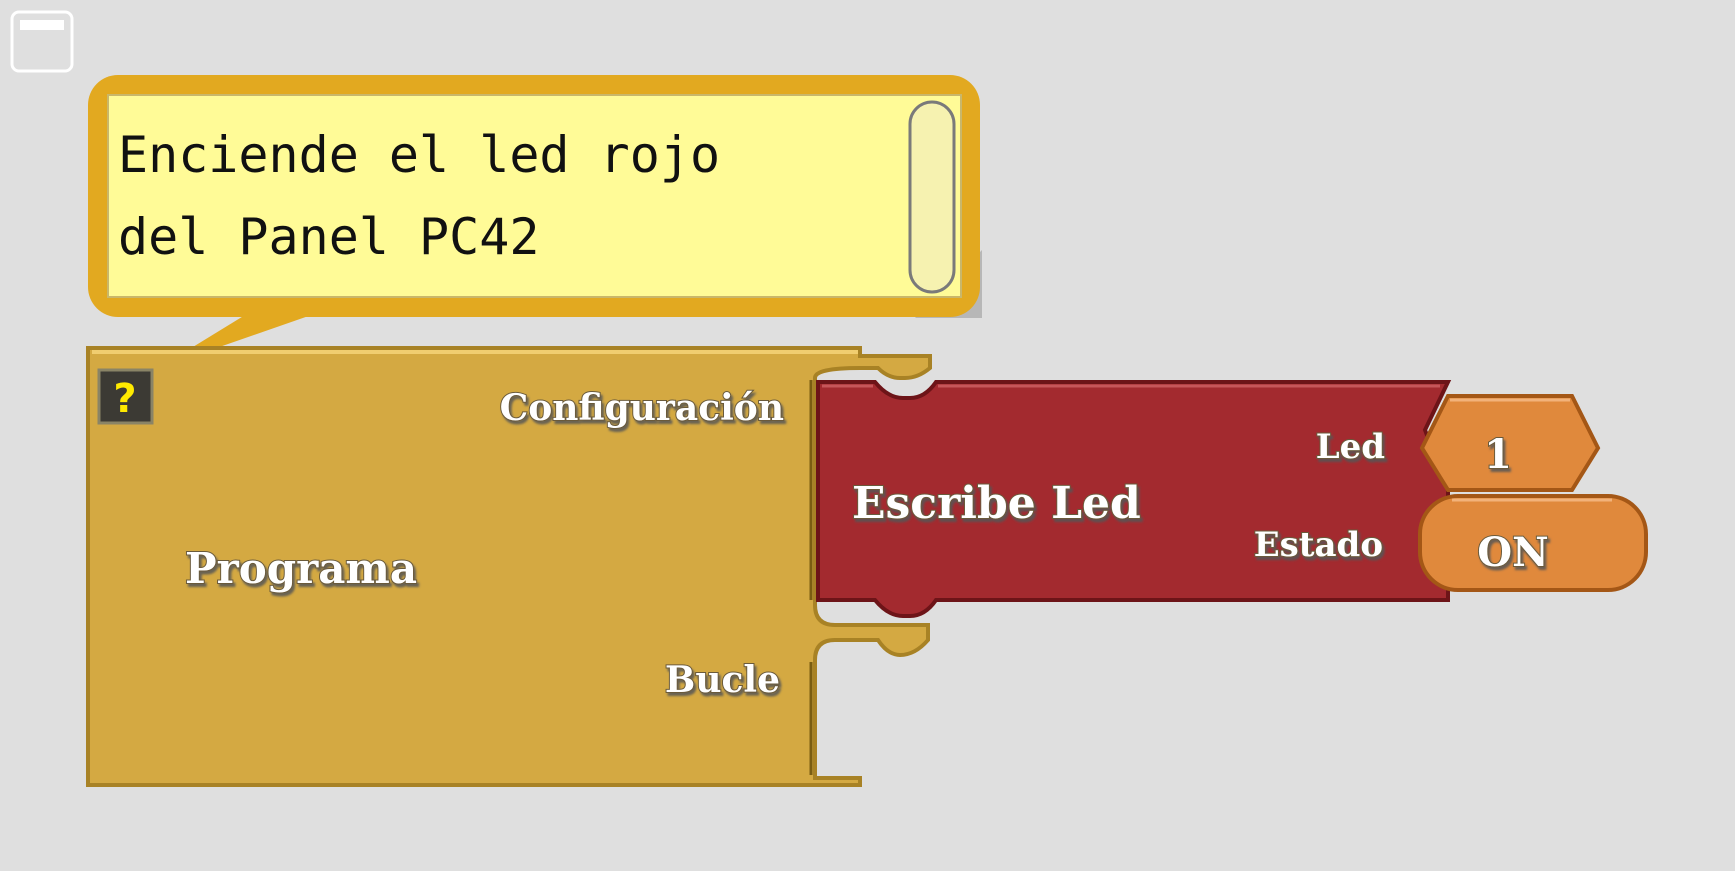 This screenshot has height=871, width=1735. I want to click on window-minimize-icon, so click(42, 41).